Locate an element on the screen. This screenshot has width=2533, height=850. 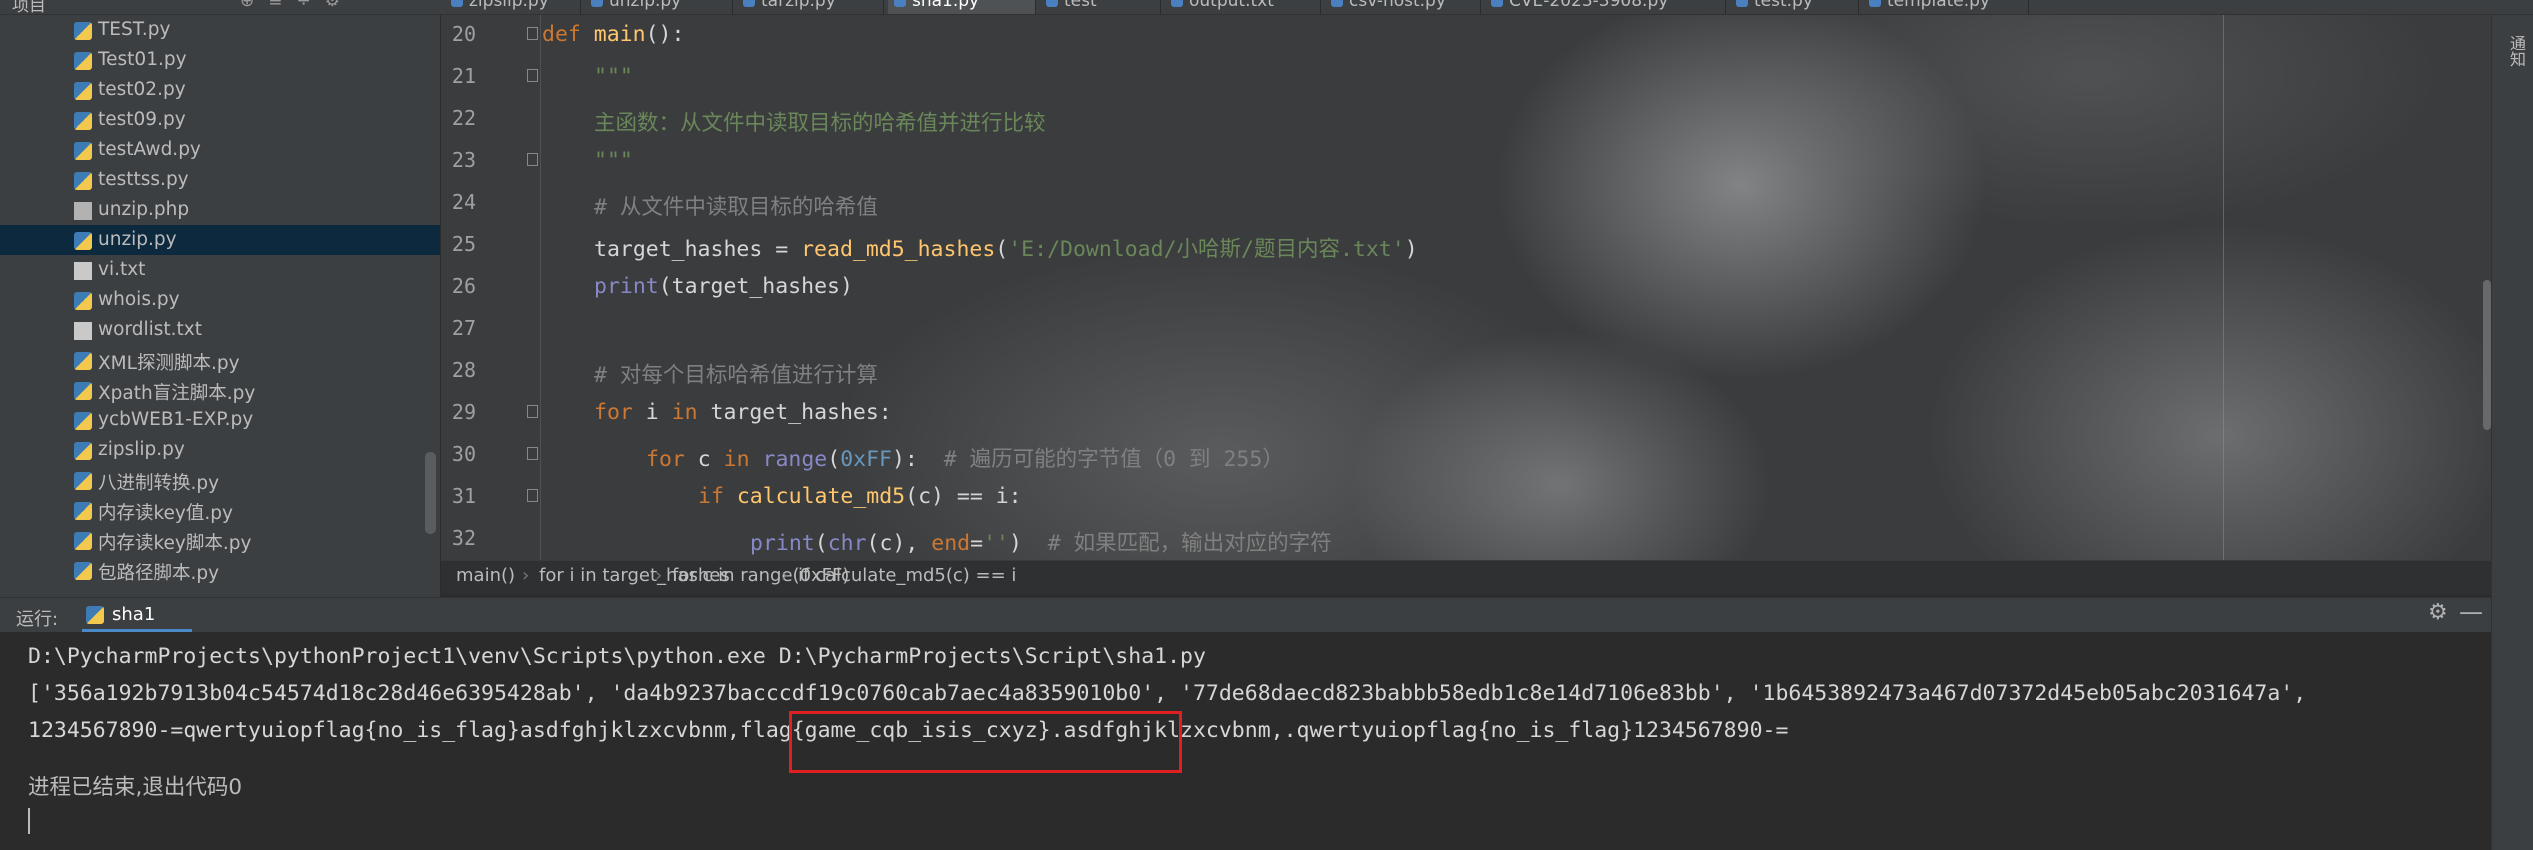
tree-item: zipslip.py is located at coordinates (220, 450).